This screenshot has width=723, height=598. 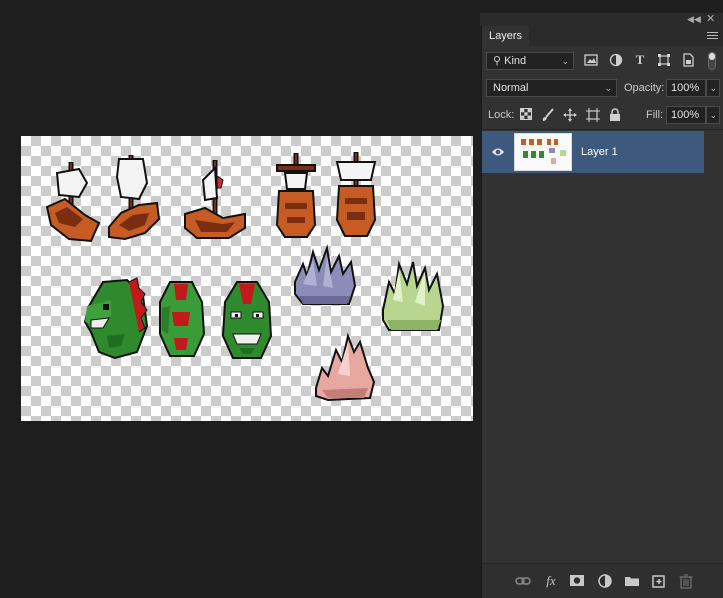 What do you see at coordinates (644, 88) in the screenshot?
I see `opacity-label: Opacity:` at bounding box center [644, 88].